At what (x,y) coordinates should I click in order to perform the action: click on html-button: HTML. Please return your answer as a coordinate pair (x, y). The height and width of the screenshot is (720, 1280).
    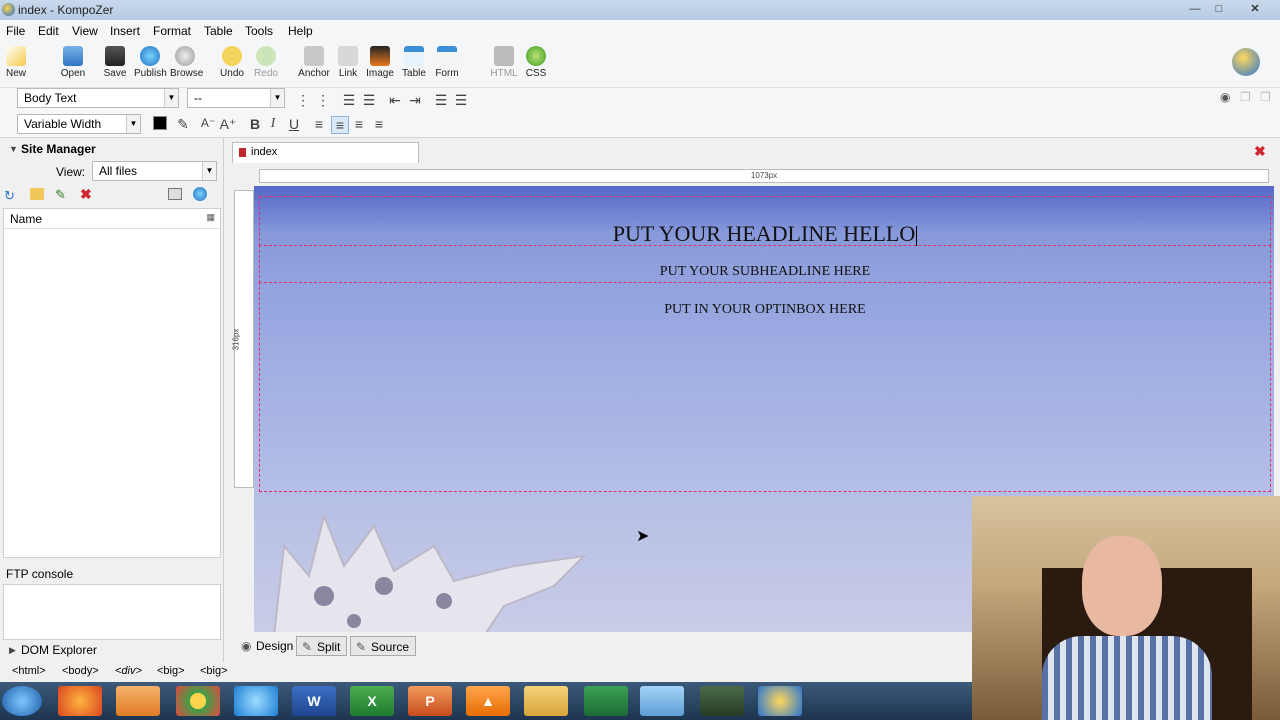
    Looking at the image, I should click on (504, 62).